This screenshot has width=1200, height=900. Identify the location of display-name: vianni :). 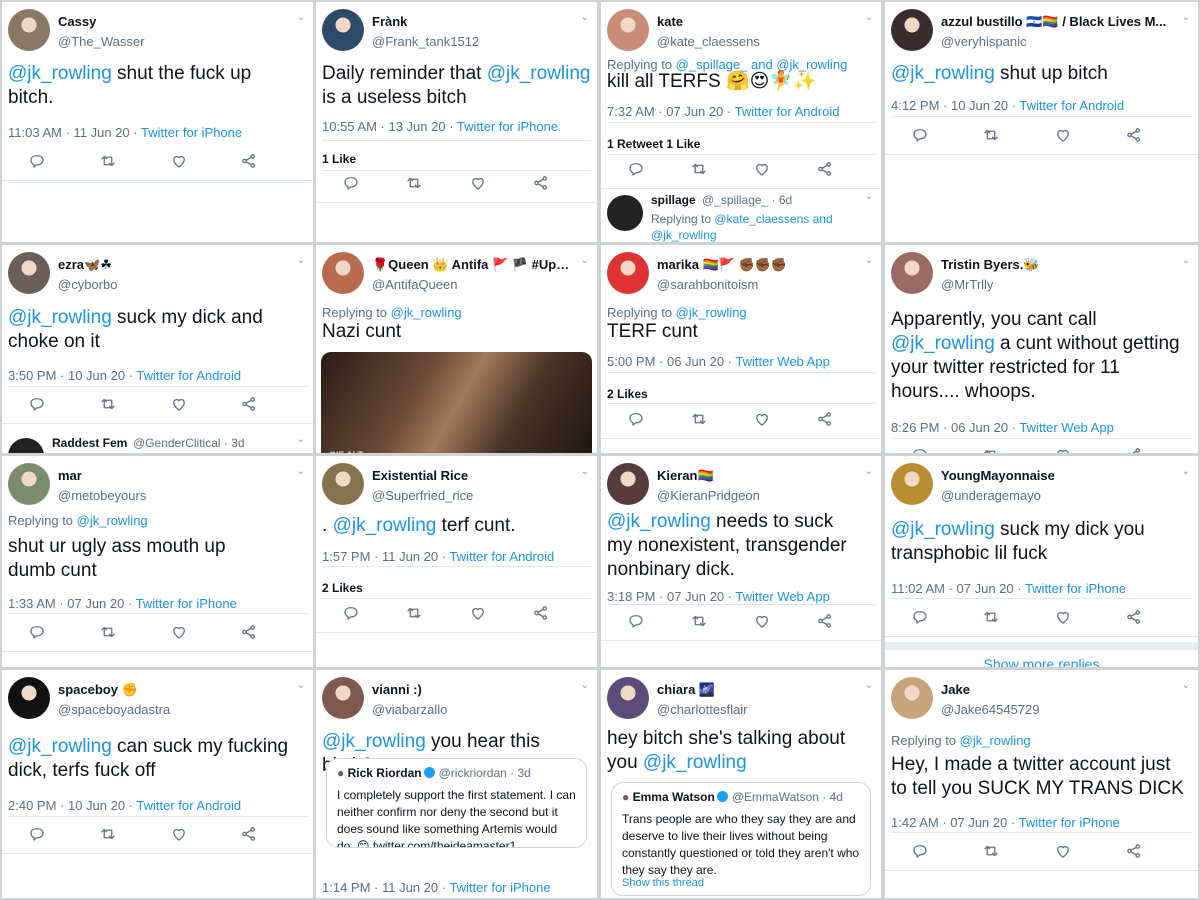
(397, 689).